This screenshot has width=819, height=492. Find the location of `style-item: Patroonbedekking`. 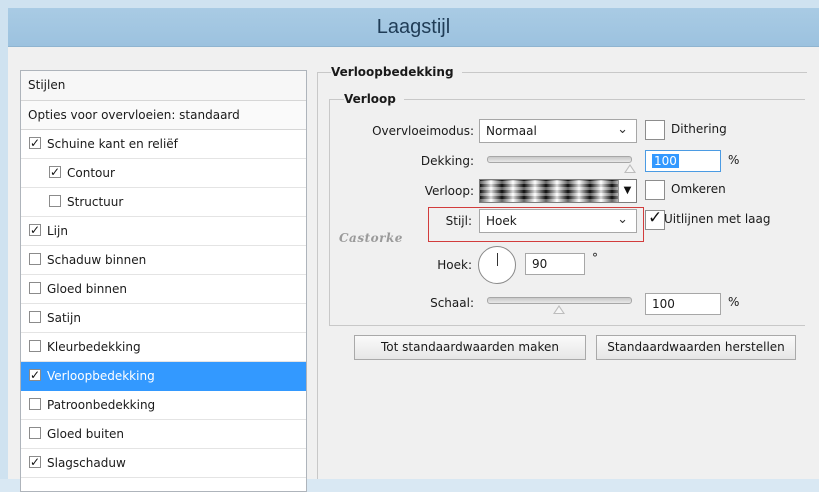

style-item: Patroonbedekking is located at coordinates (163, 405).